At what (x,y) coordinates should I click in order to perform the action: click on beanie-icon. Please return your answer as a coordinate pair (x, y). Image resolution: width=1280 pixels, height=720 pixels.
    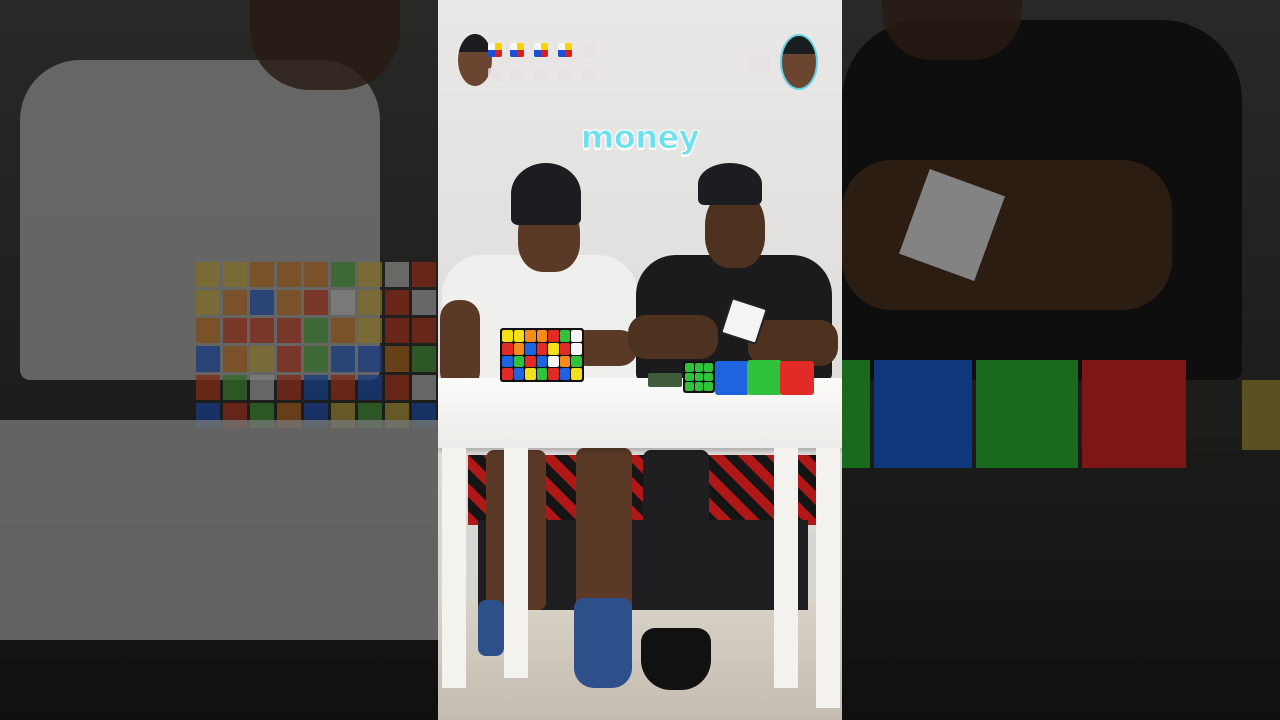
    Looking at the image, I should click on (475, 43).